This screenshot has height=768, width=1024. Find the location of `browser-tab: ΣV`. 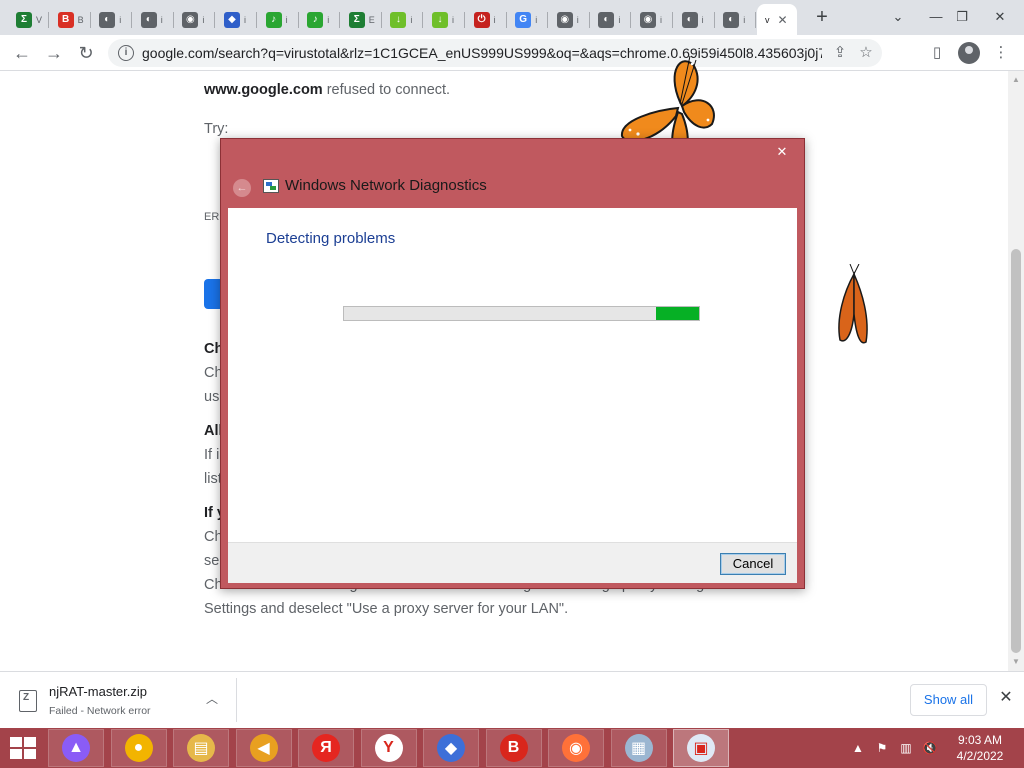

browser-tab: ΣV is located at coordinates (28, 19).